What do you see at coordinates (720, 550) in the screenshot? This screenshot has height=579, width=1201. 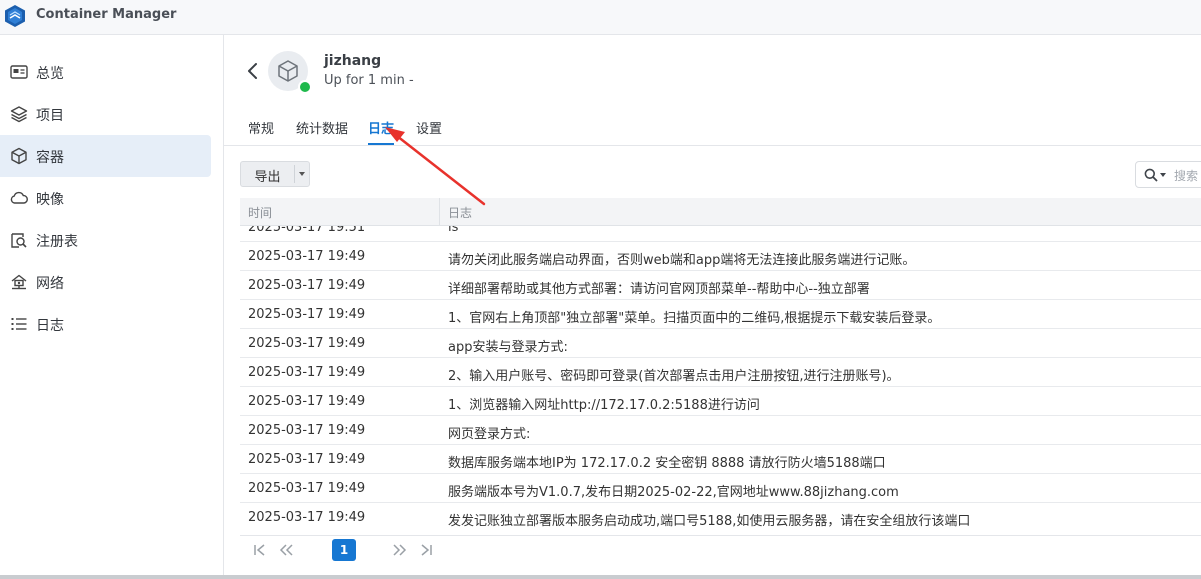 I see `pagination: 1` at bounding box center [720, 550].